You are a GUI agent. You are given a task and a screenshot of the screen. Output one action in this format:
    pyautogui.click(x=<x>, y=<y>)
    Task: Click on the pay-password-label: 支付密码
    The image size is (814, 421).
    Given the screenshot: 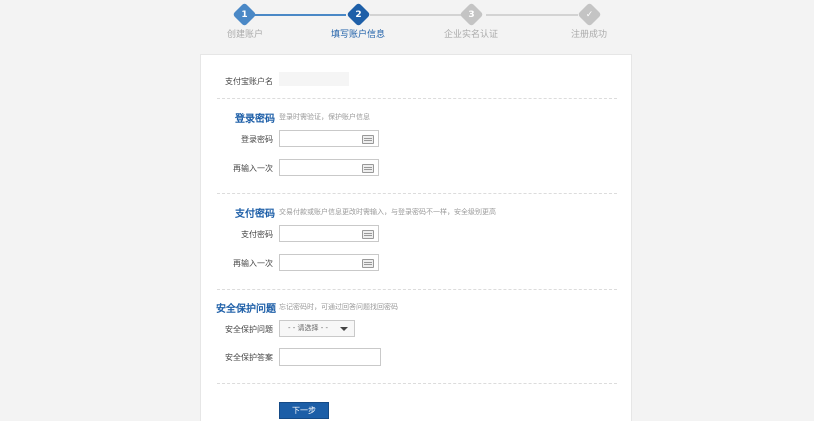 What is the action you would take?
    pyautogui.click(x=257, y=234)
    